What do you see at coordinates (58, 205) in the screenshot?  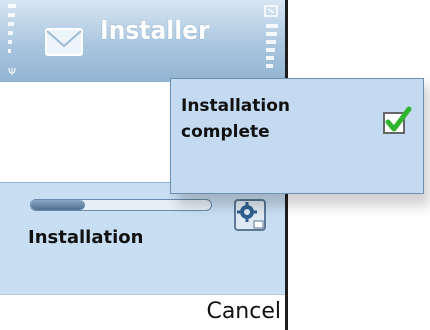 I see `progress-fill` at bounding box center [58, 205].